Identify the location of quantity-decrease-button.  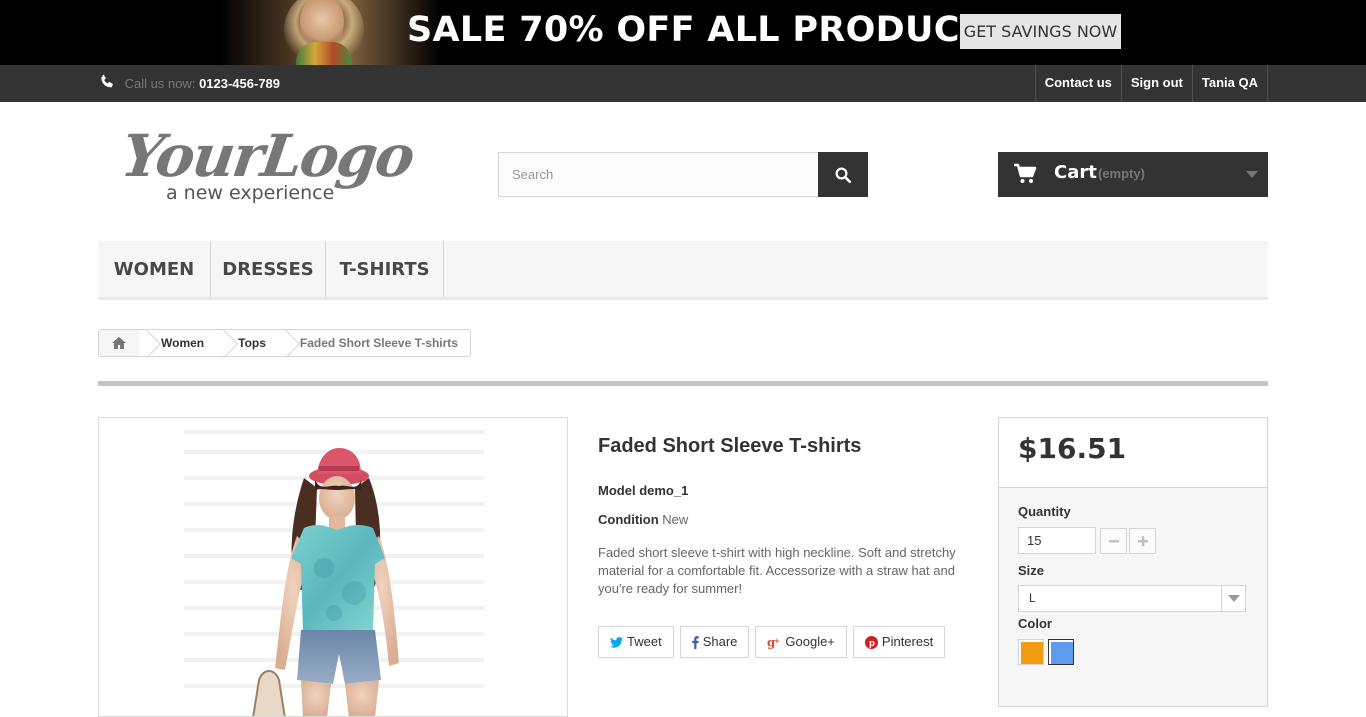
(1113, 541).